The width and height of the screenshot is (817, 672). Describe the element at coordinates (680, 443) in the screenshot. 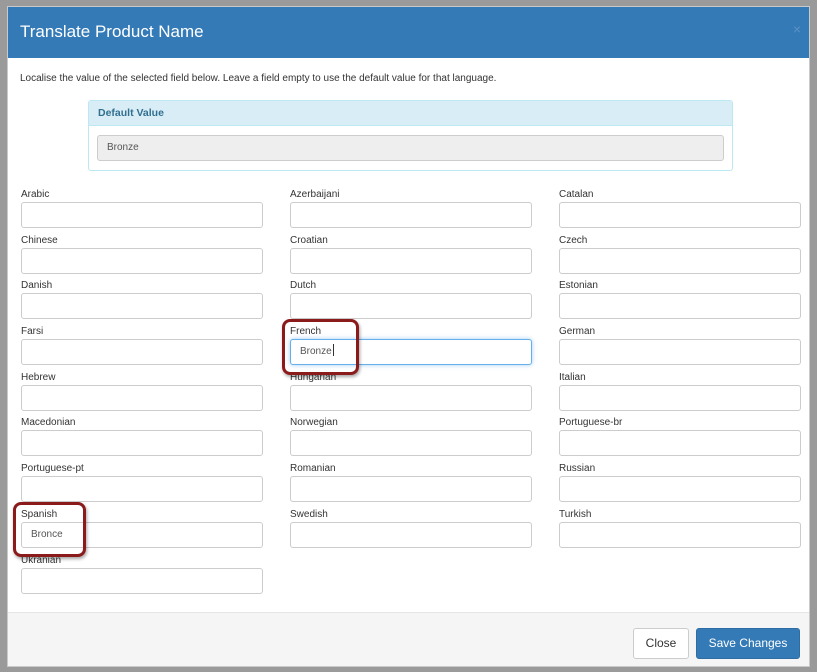

I see `language-input-portuguese-br` at that location.